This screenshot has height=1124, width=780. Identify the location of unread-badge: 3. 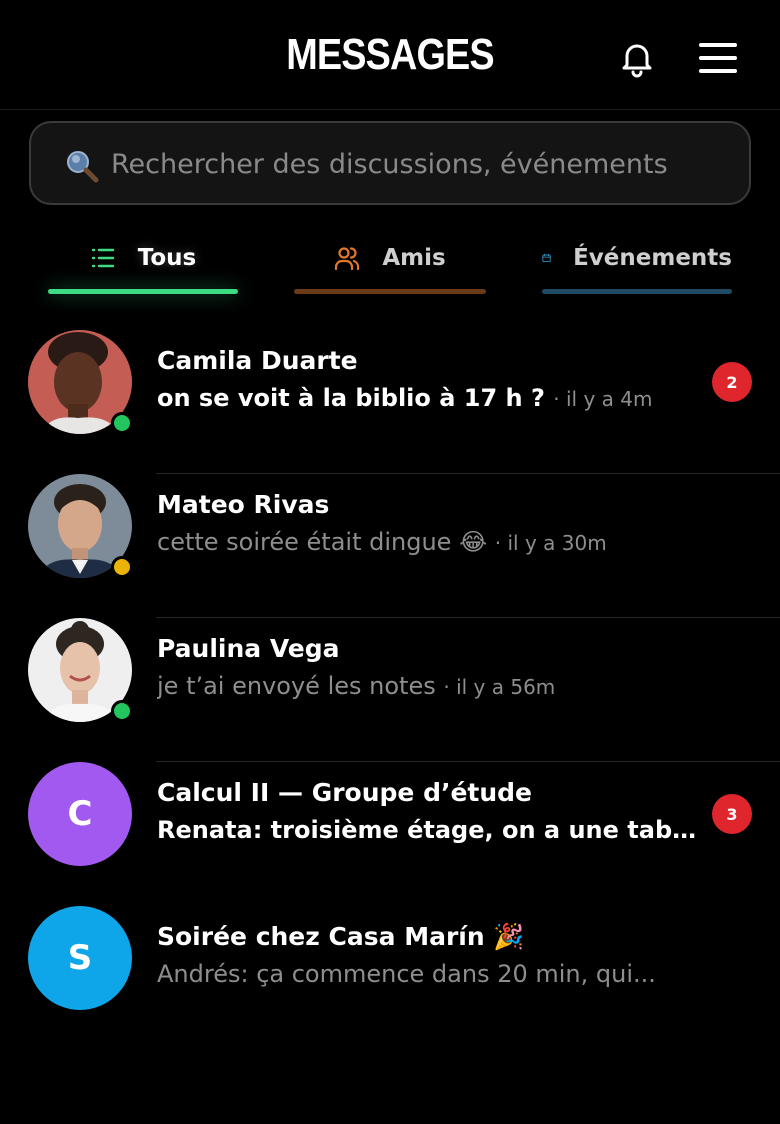
(732, 814).